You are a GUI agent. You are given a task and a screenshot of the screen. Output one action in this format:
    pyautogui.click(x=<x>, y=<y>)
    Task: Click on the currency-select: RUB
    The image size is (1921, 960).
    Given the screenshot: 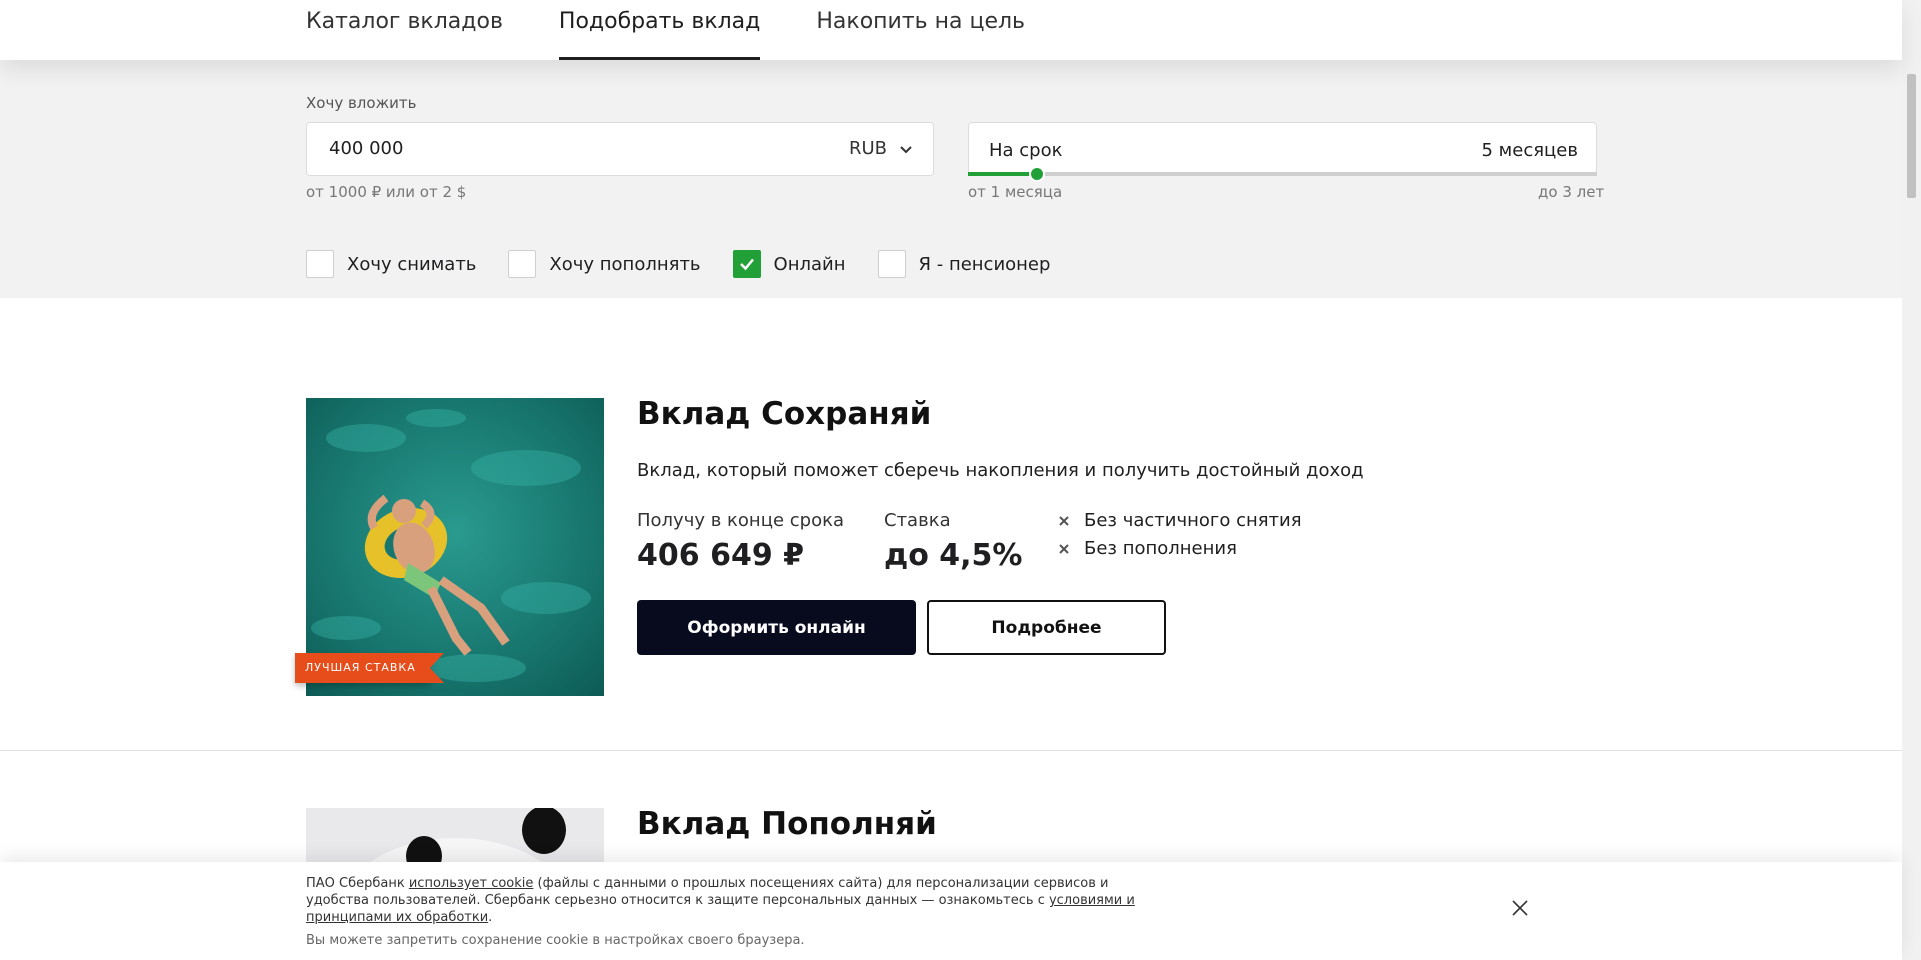 What is the action you would take?
    pyautogui.click(x=881, y=148)
    